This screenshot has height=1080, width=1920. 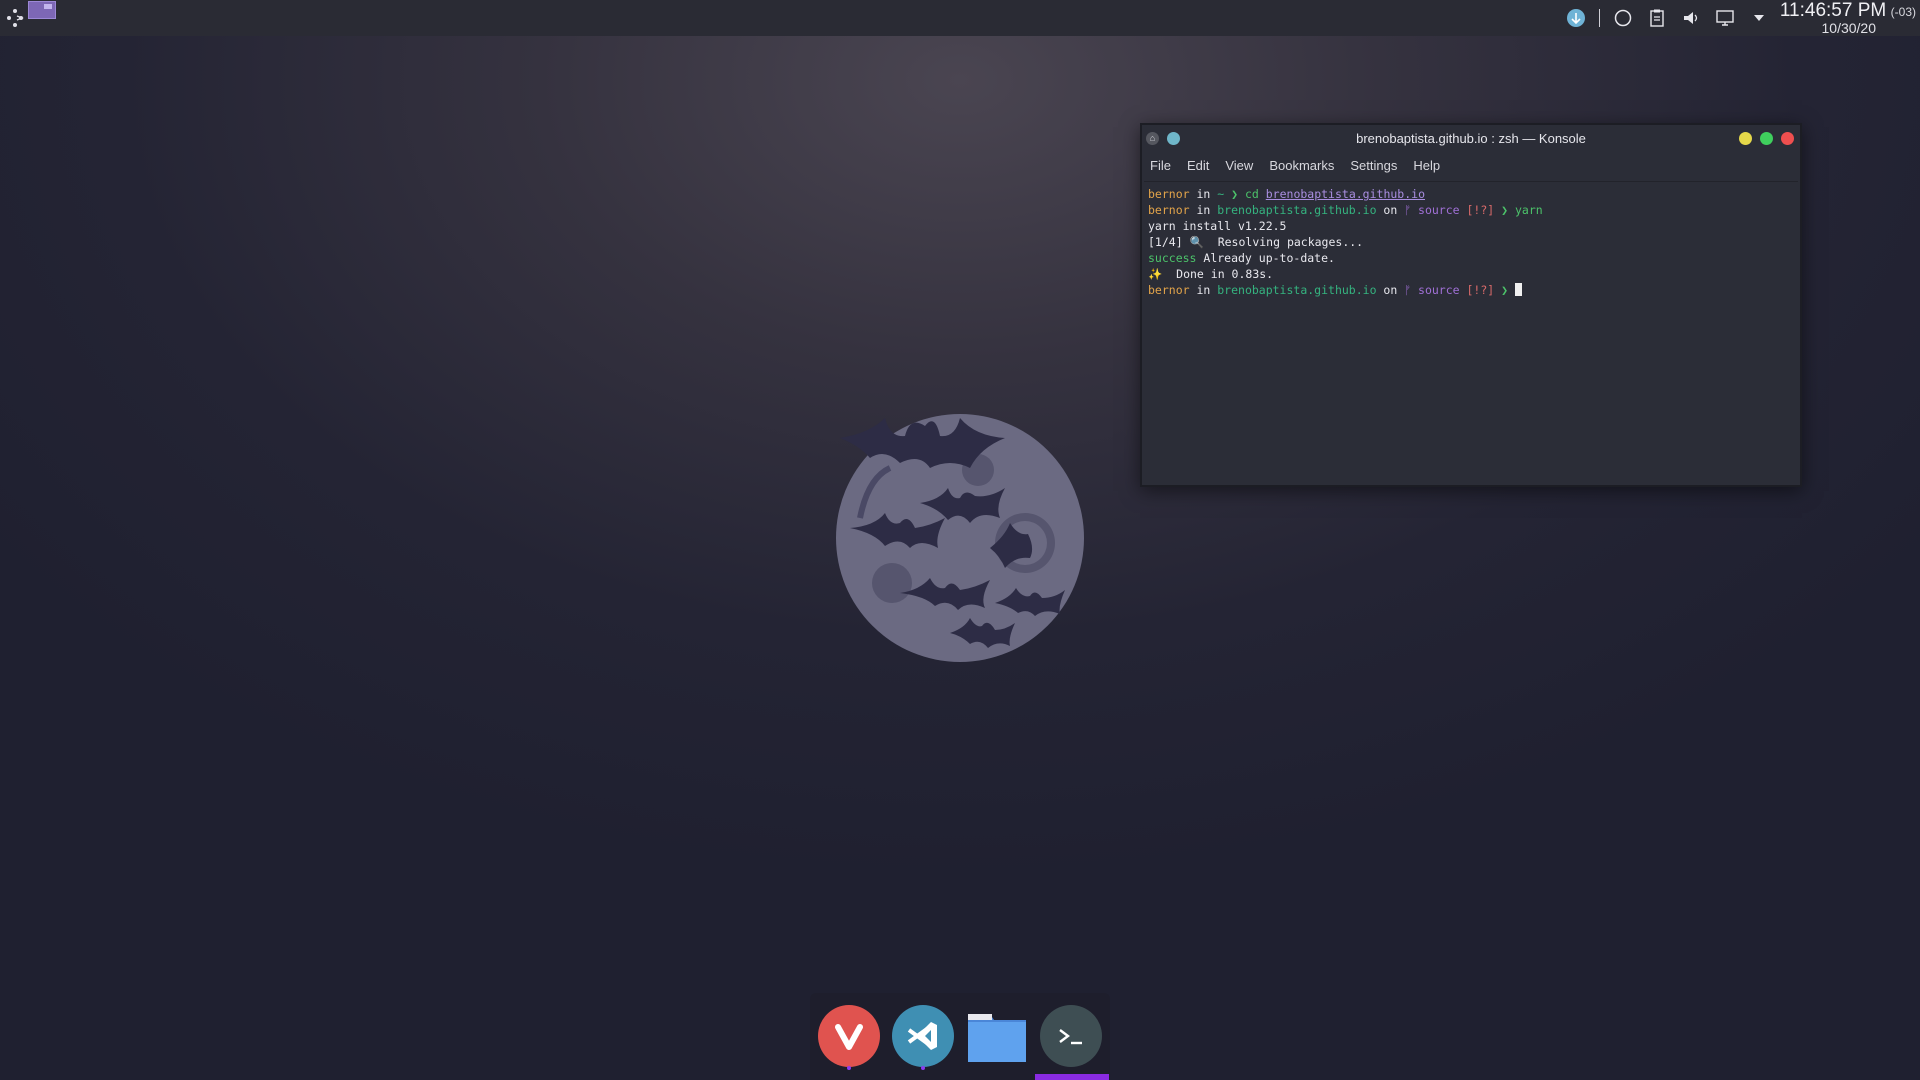 What do you see at coordinates (1345, 194) in the screenshot?
I see `command-arg: brenobaptista.github.io` at bounding box center [1345, 194].